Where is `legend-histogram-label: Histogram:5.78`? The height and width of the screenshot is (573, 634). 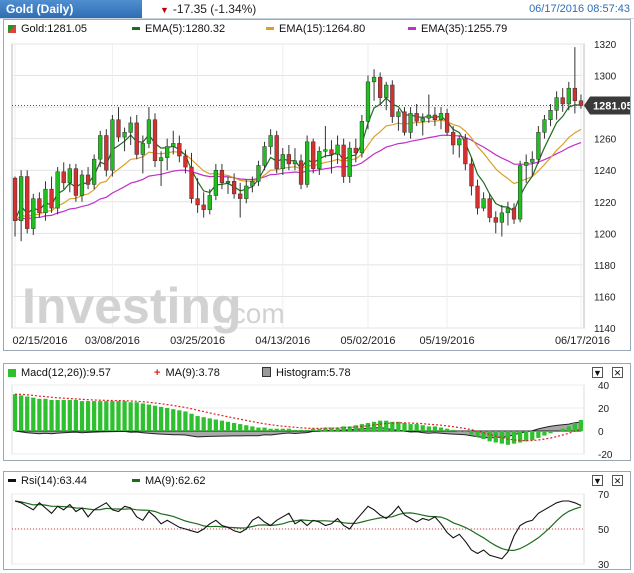
legend-histogram-label: Histogram:5.78 is located at coordinates (313, 373).